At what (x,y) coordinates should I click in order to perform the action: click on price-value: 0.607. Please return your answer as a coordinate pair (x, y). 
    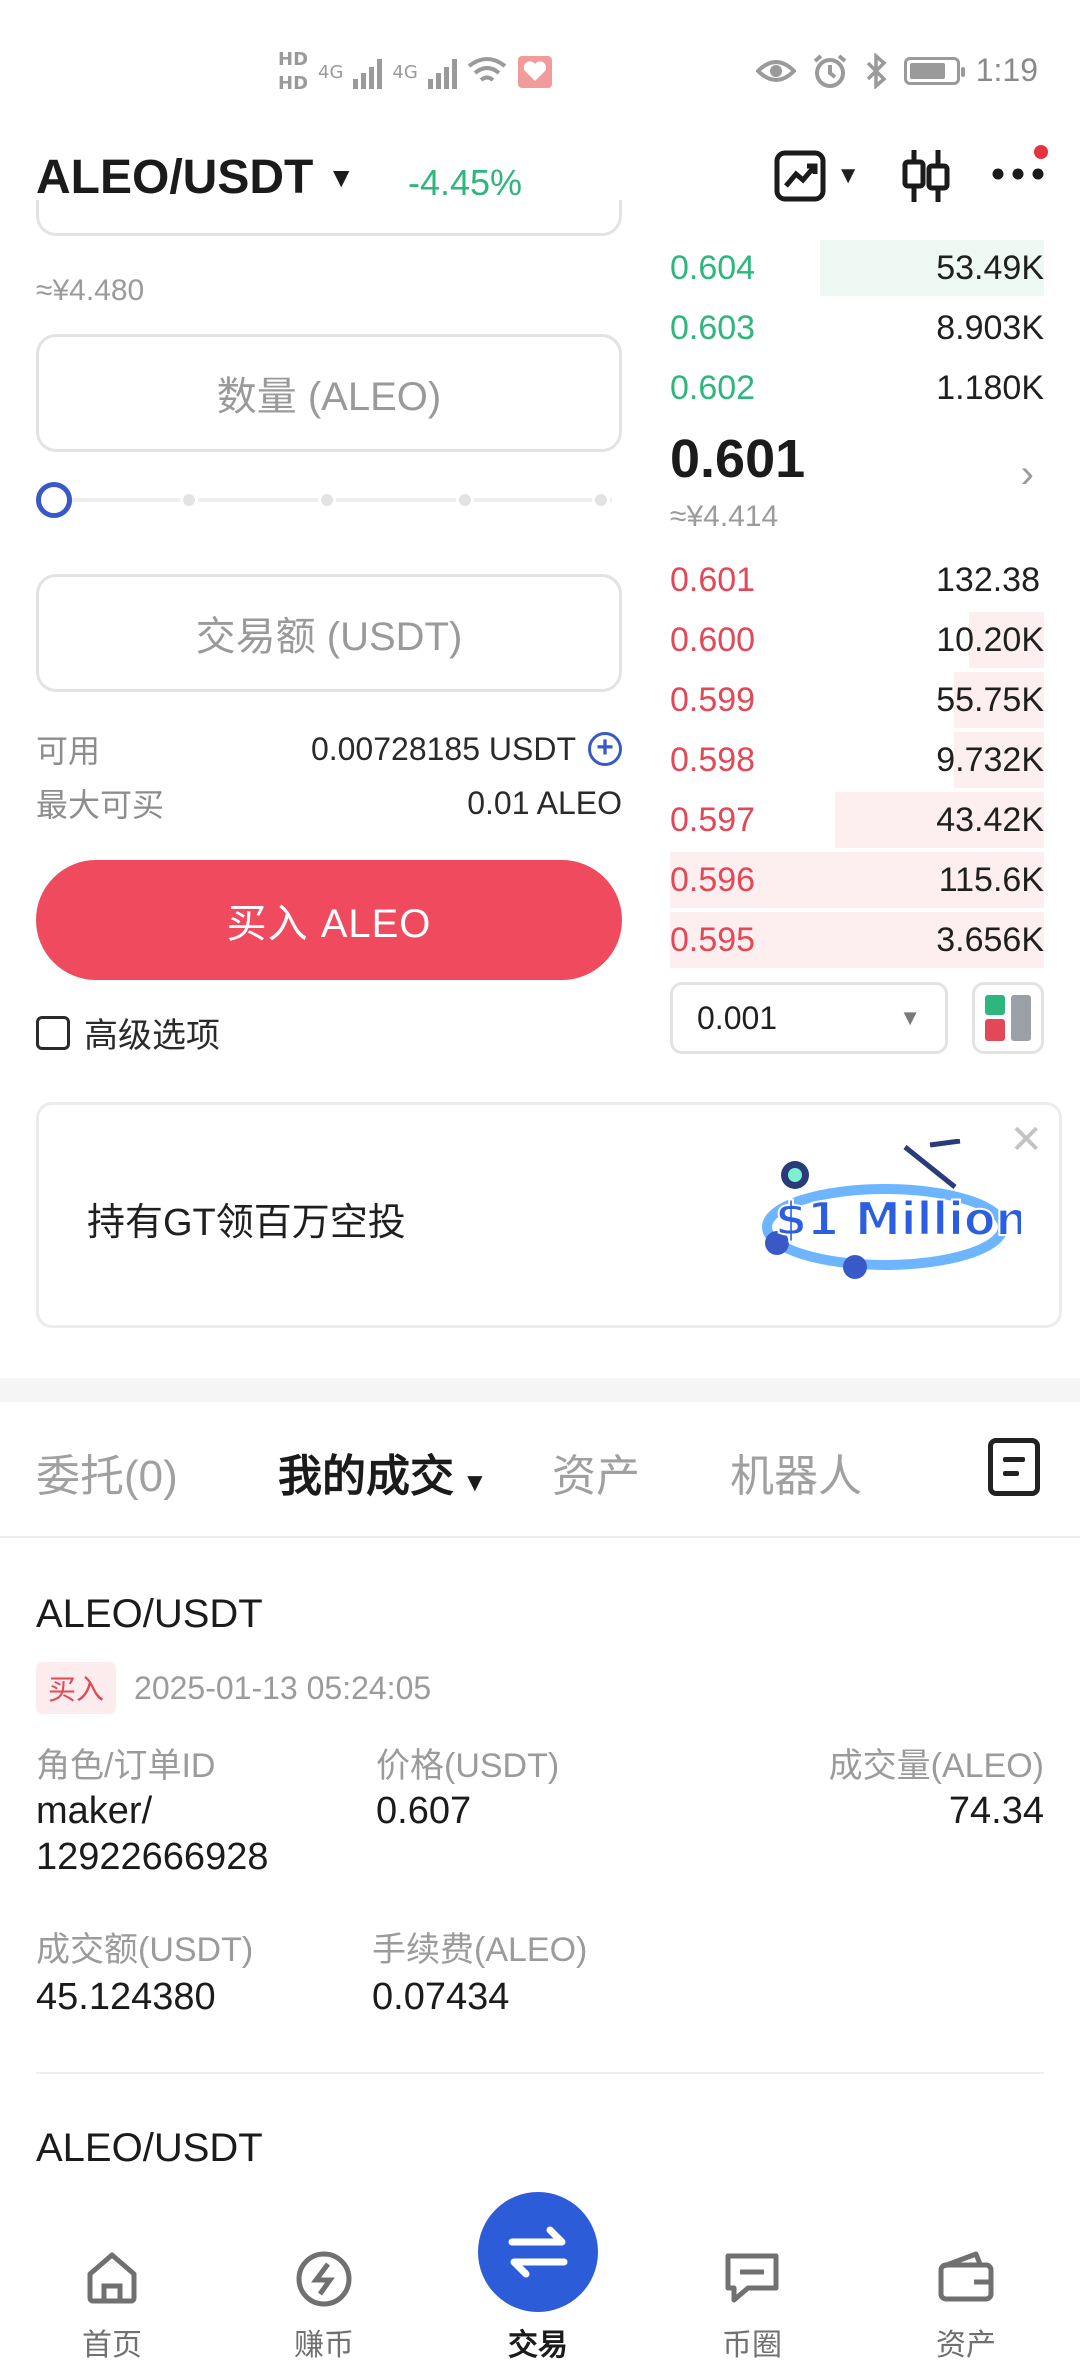
    Looking at the image, I should click on (424, 1811).